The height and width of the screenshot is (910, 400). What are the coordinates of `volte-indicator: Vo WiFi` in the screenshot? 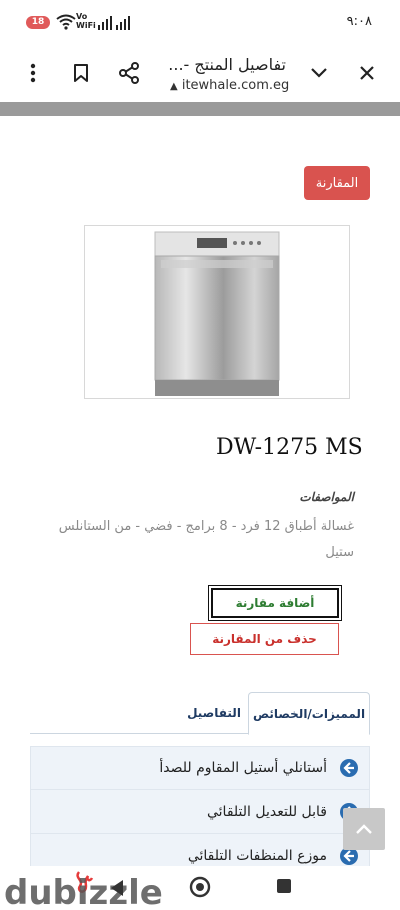 It's located at (86, 21).